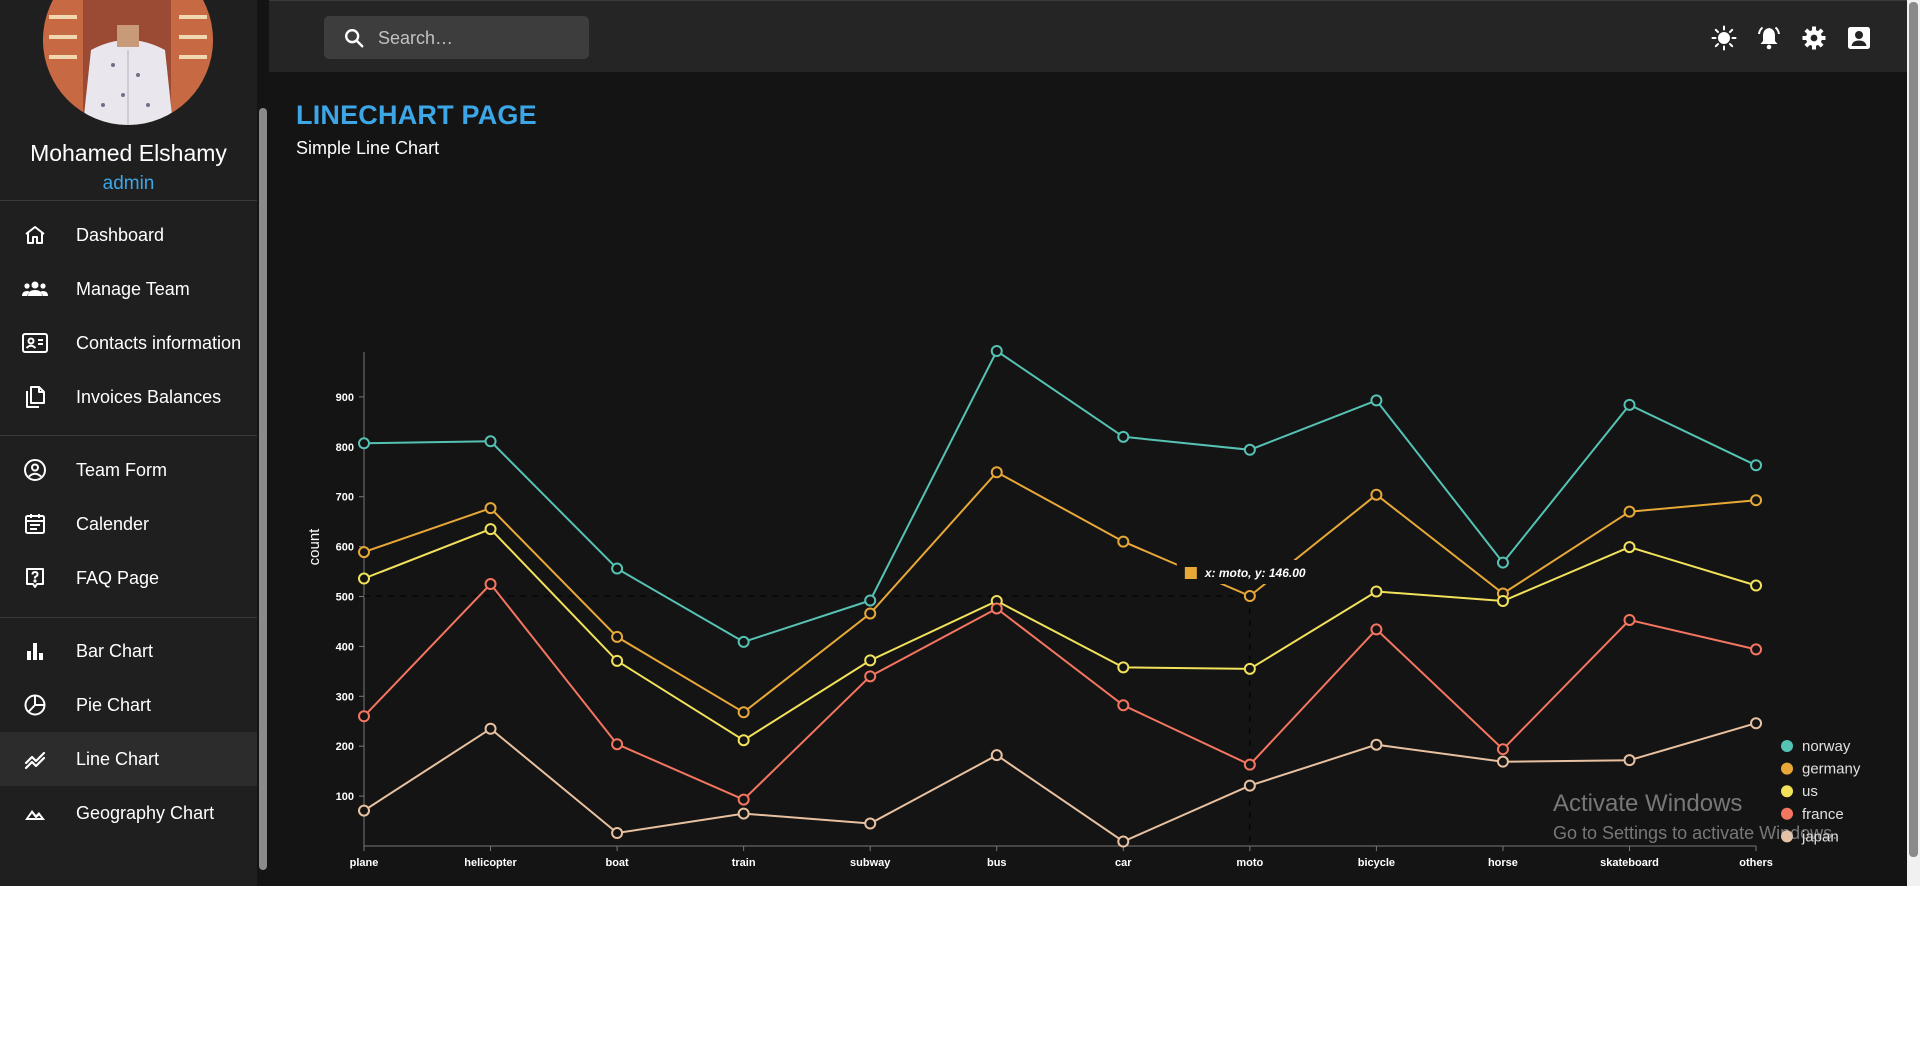 The height and width of the screenshot is (1042, 1920). I want to click on nav-line-chart: Line Chart, so click(128, 759).